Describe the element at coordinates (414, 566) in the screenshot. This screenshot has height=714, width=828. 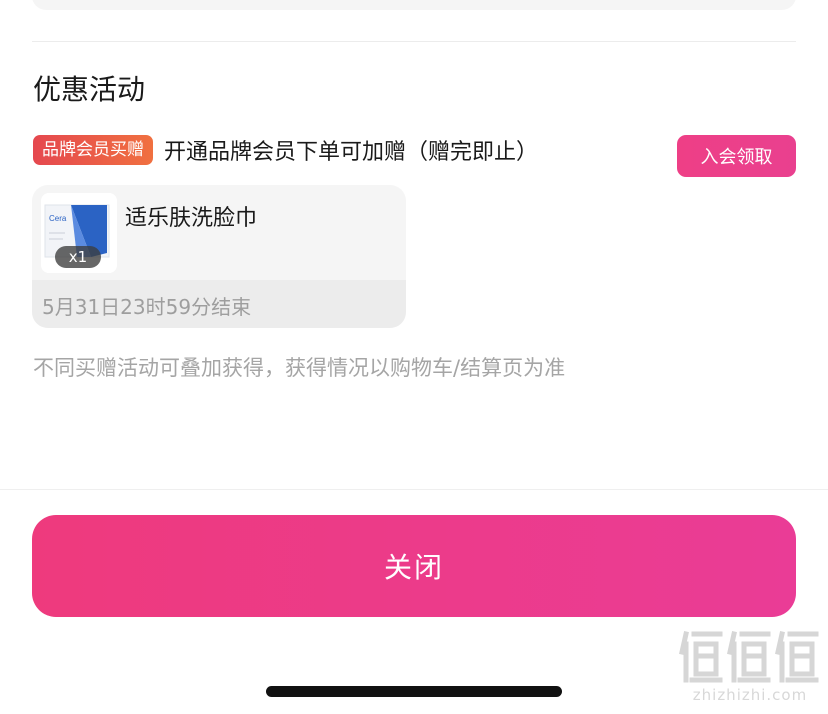
I see `close-button: 关闭` at that location.